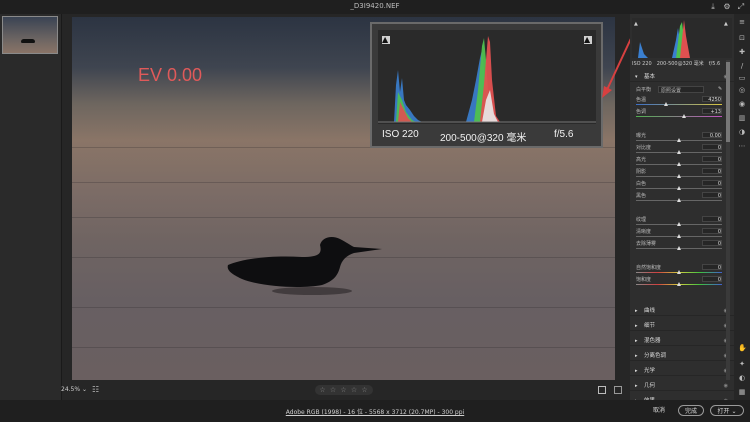 The height and width of the screenshot is (422, 750). What do you see at coordinates (682, 174) in the screenshot?
I see `slider-row: 阴影 0` at bounding box center [682, 174].